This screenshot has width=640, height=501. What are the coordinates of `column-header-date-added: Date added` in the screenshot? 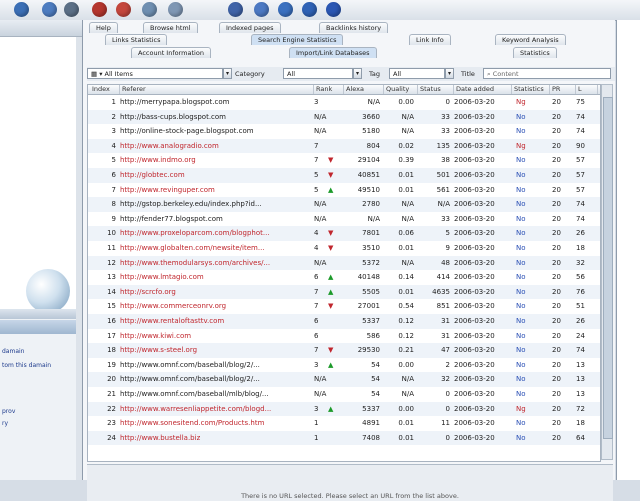 It's located at (483, 89).